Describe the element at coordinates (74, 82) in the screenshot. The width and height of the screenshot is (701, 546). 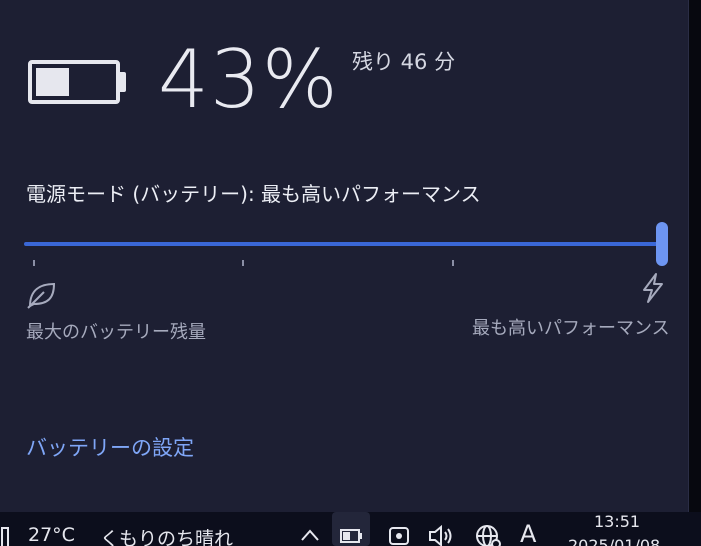
I see `battery-icon` at that location.